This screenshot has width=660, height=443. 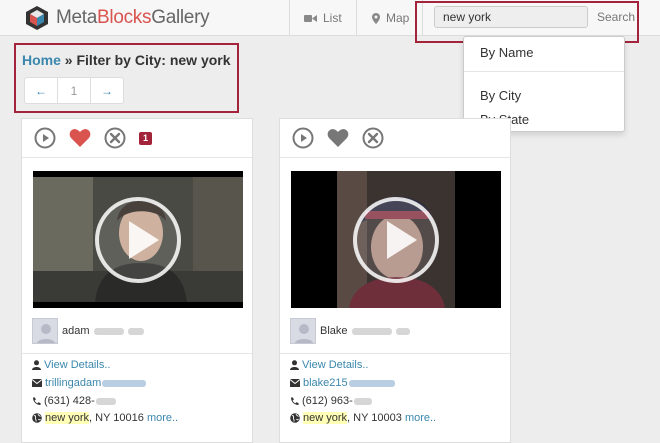 I want to click on pagination: ← 1 →, so click(x=74, y=90).